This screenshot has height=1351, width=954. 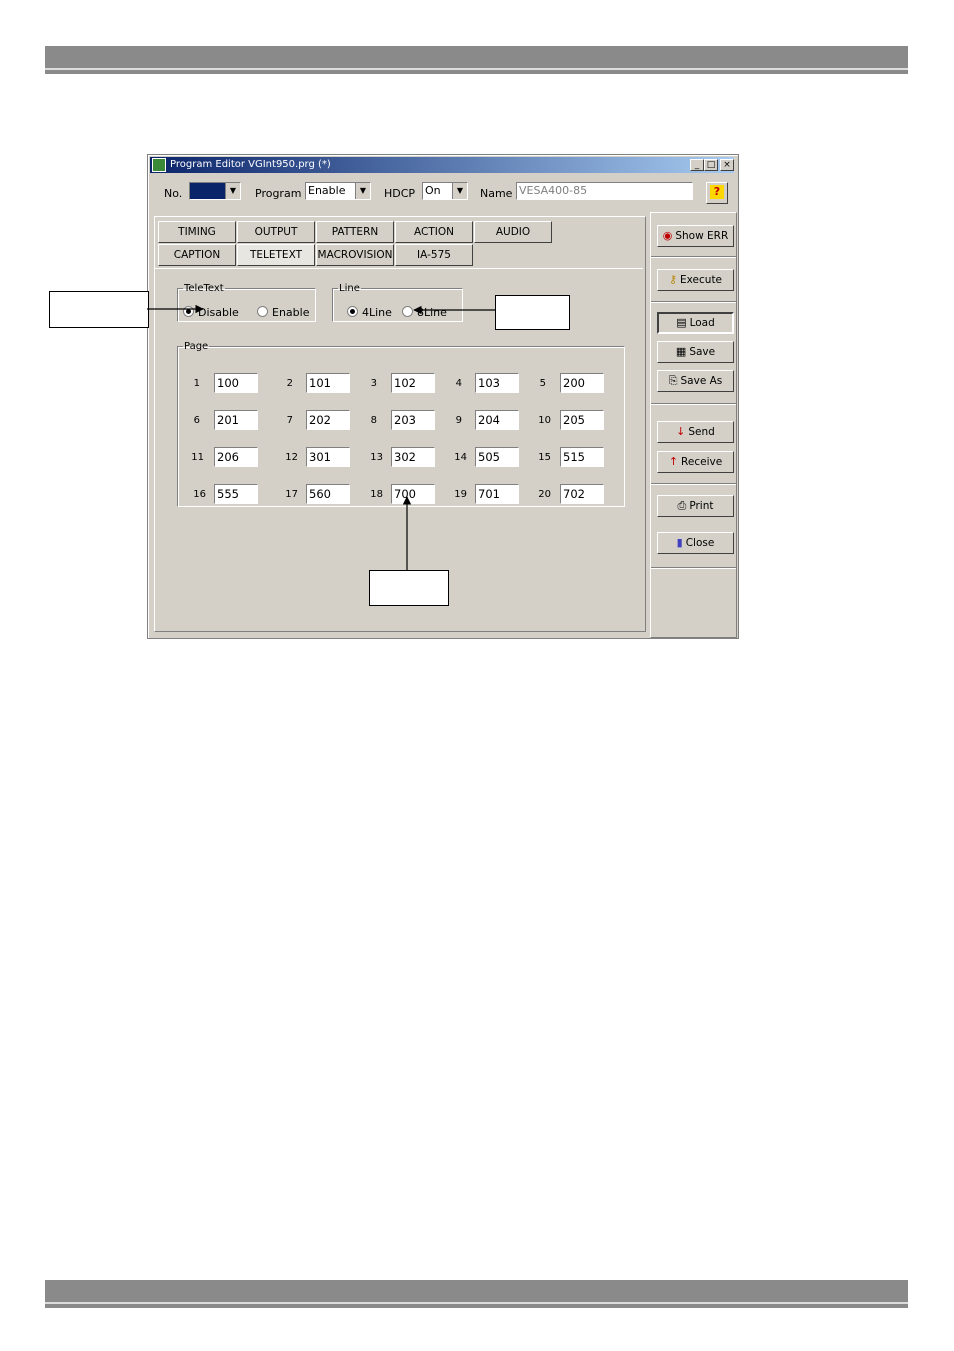 What do you see at coordinates (413, 494) in the screenshot?
I see `page-input: 700` at bounding box center [413, 494].